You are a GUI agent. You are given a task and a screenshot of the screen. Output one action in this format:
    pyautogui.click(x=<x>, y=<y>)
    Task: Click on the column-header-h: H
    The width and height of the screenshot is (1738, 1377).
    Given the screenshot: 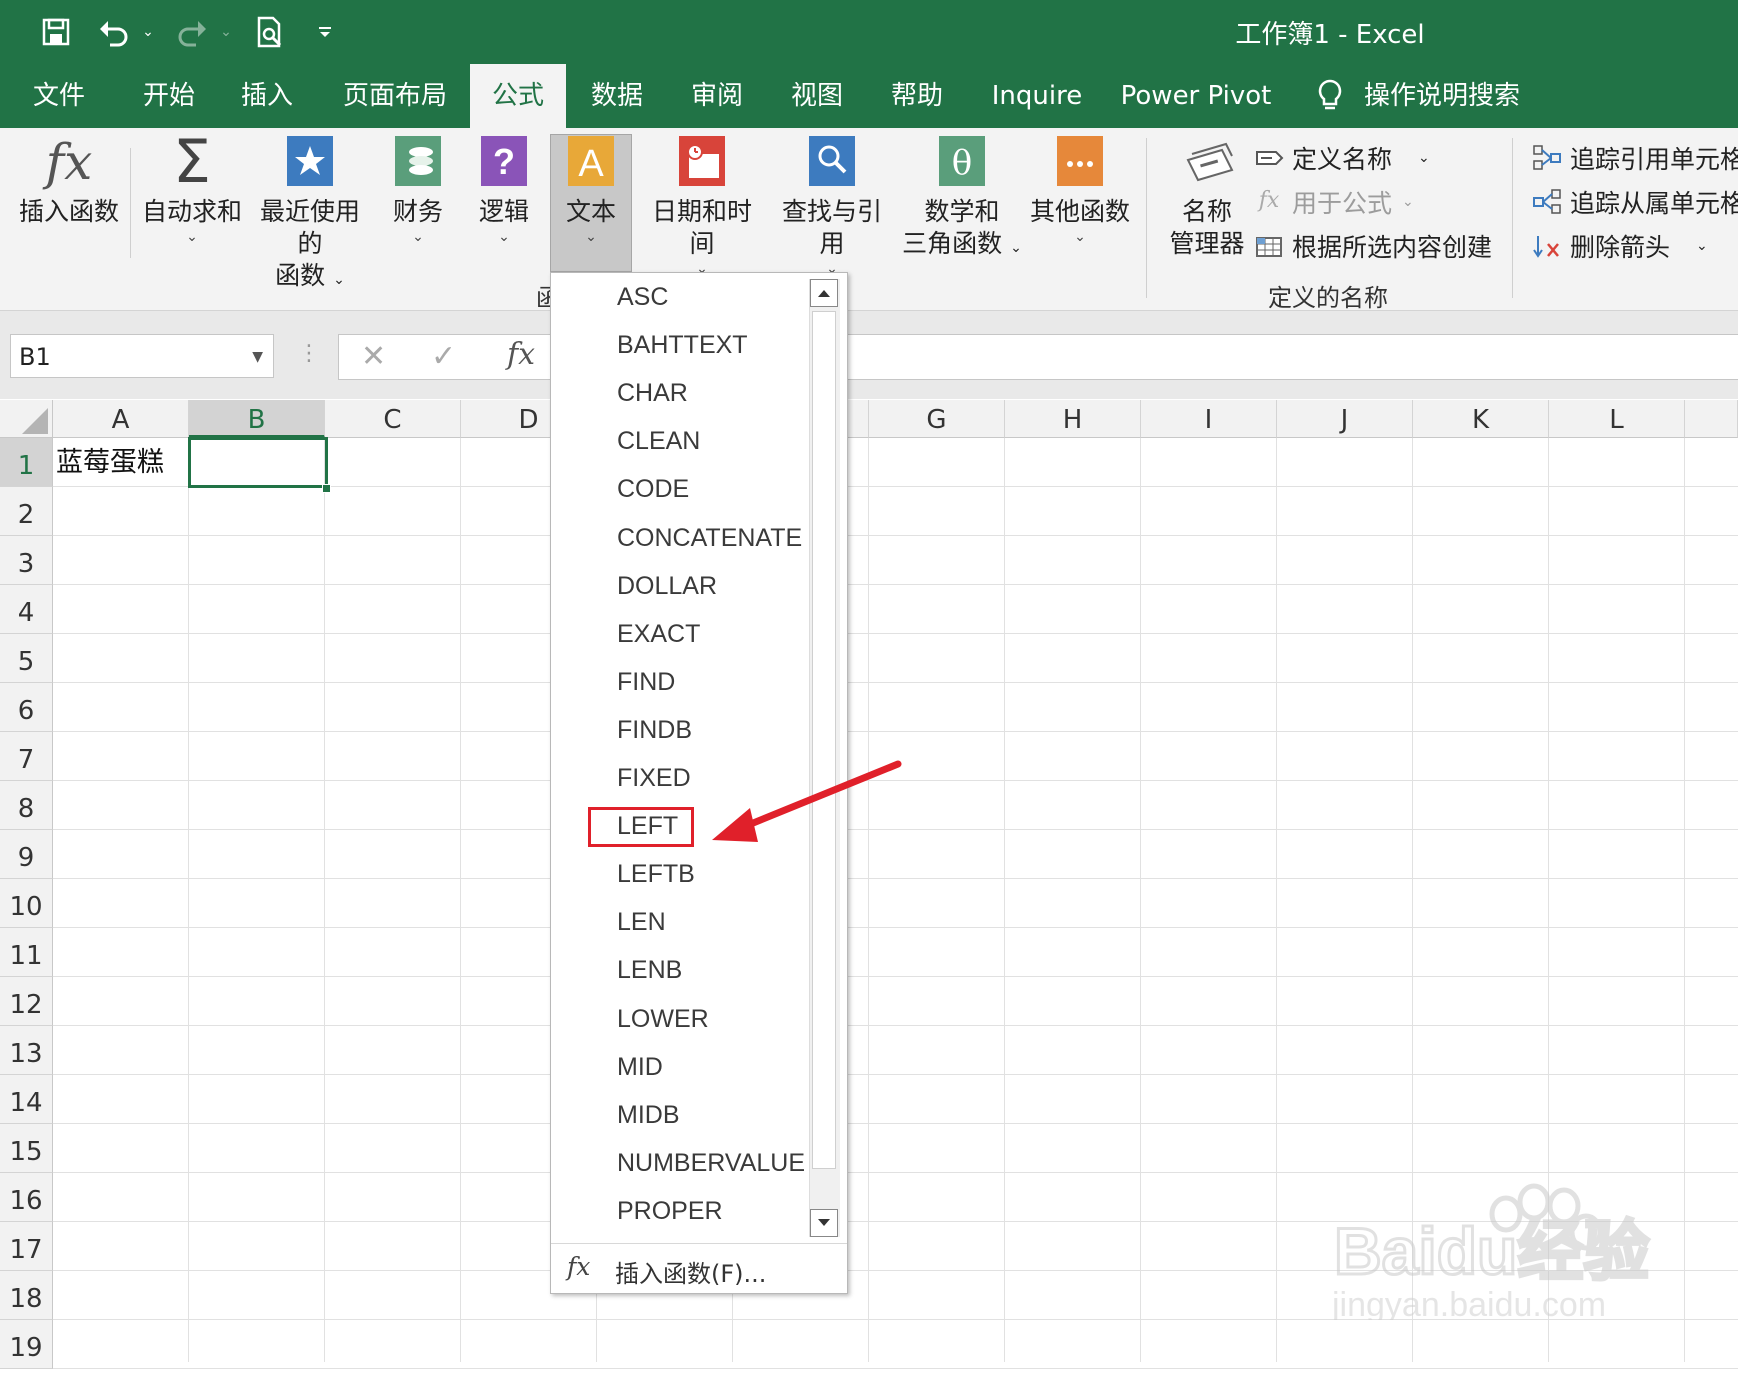 What is the action you would take?
    pyautogui.click(x=1073, y=419)
    